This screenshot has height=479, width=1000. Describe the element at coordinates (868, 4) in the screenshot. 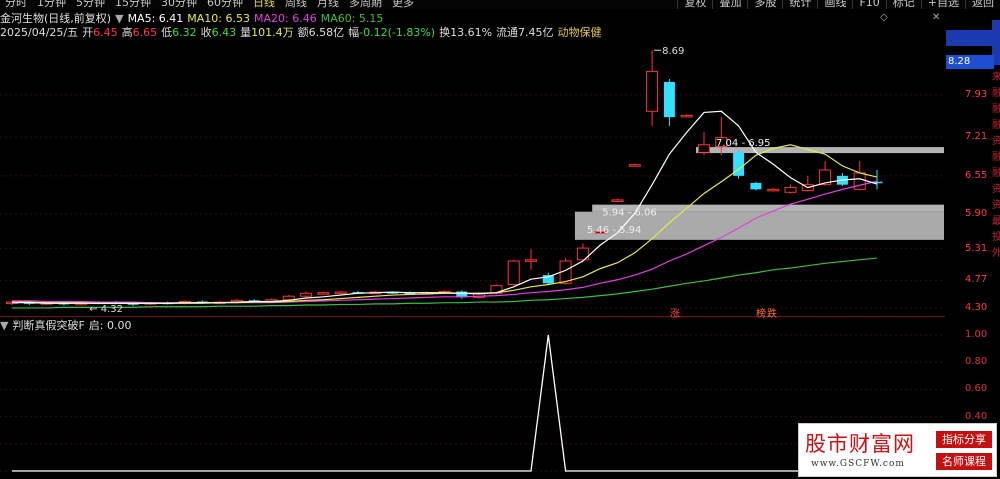

I see `tool-button-5: F10` at that location.